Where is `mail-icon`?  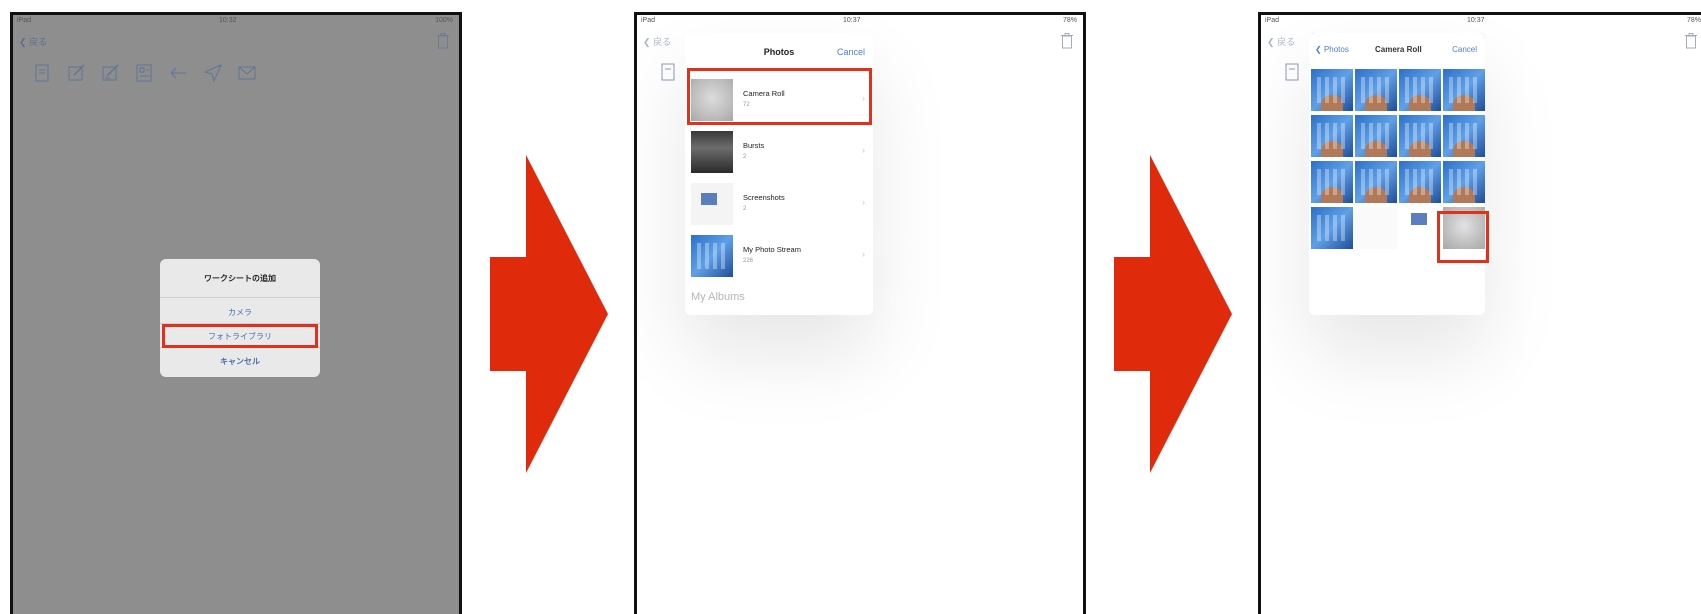 mail-icon is located at coordinates (247, 73).